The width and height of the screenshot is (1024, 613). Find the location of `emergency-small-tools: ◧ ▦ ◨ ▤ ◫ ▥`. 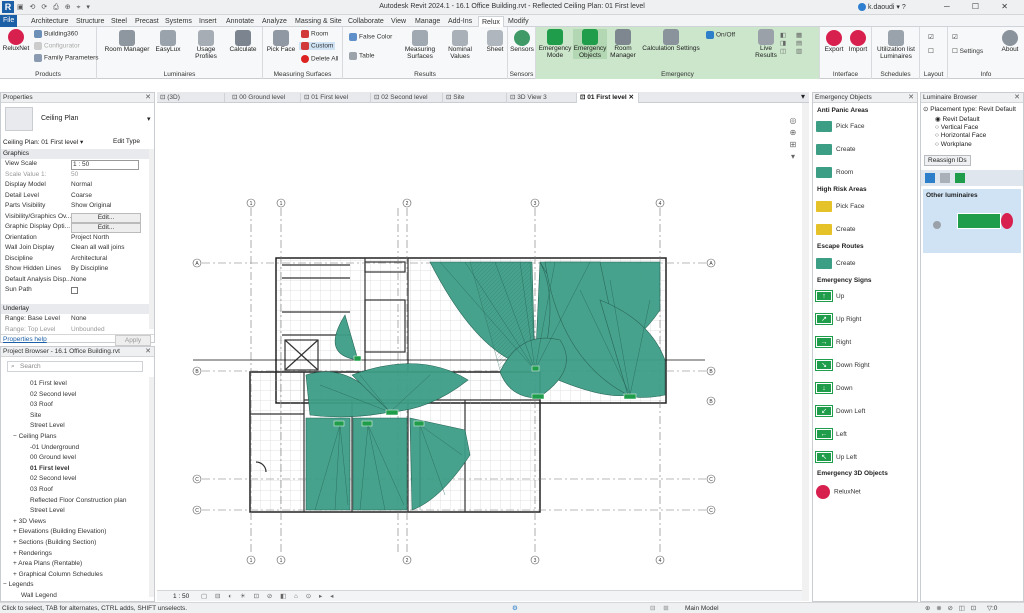

emergency-small-tools: ◧ ▦ ◨ ▤ ◫ ▥ is located at coordinates (793, 43).